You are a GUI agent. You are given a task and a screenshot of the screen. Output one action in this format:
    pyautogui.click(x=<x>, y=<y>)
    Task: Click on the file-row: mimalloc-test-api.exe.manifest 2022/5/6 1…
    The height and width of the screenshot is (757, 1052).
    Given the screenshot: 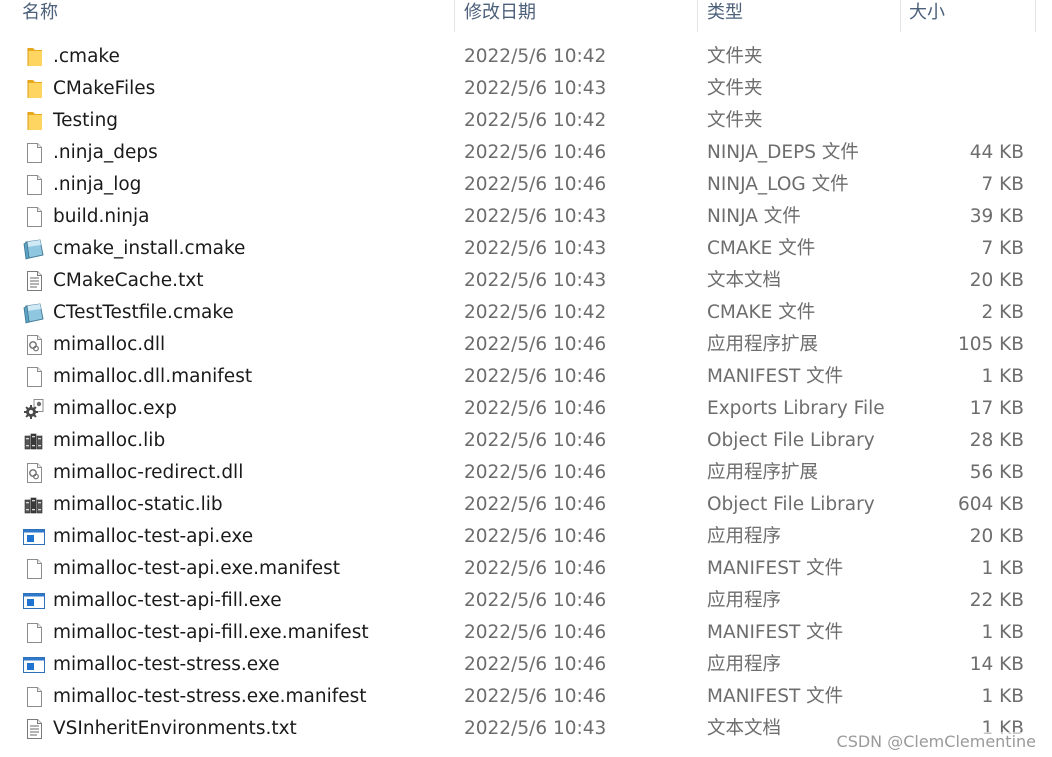 What is the action you would take?
    pyautogui.click(x=526, y=569)
    